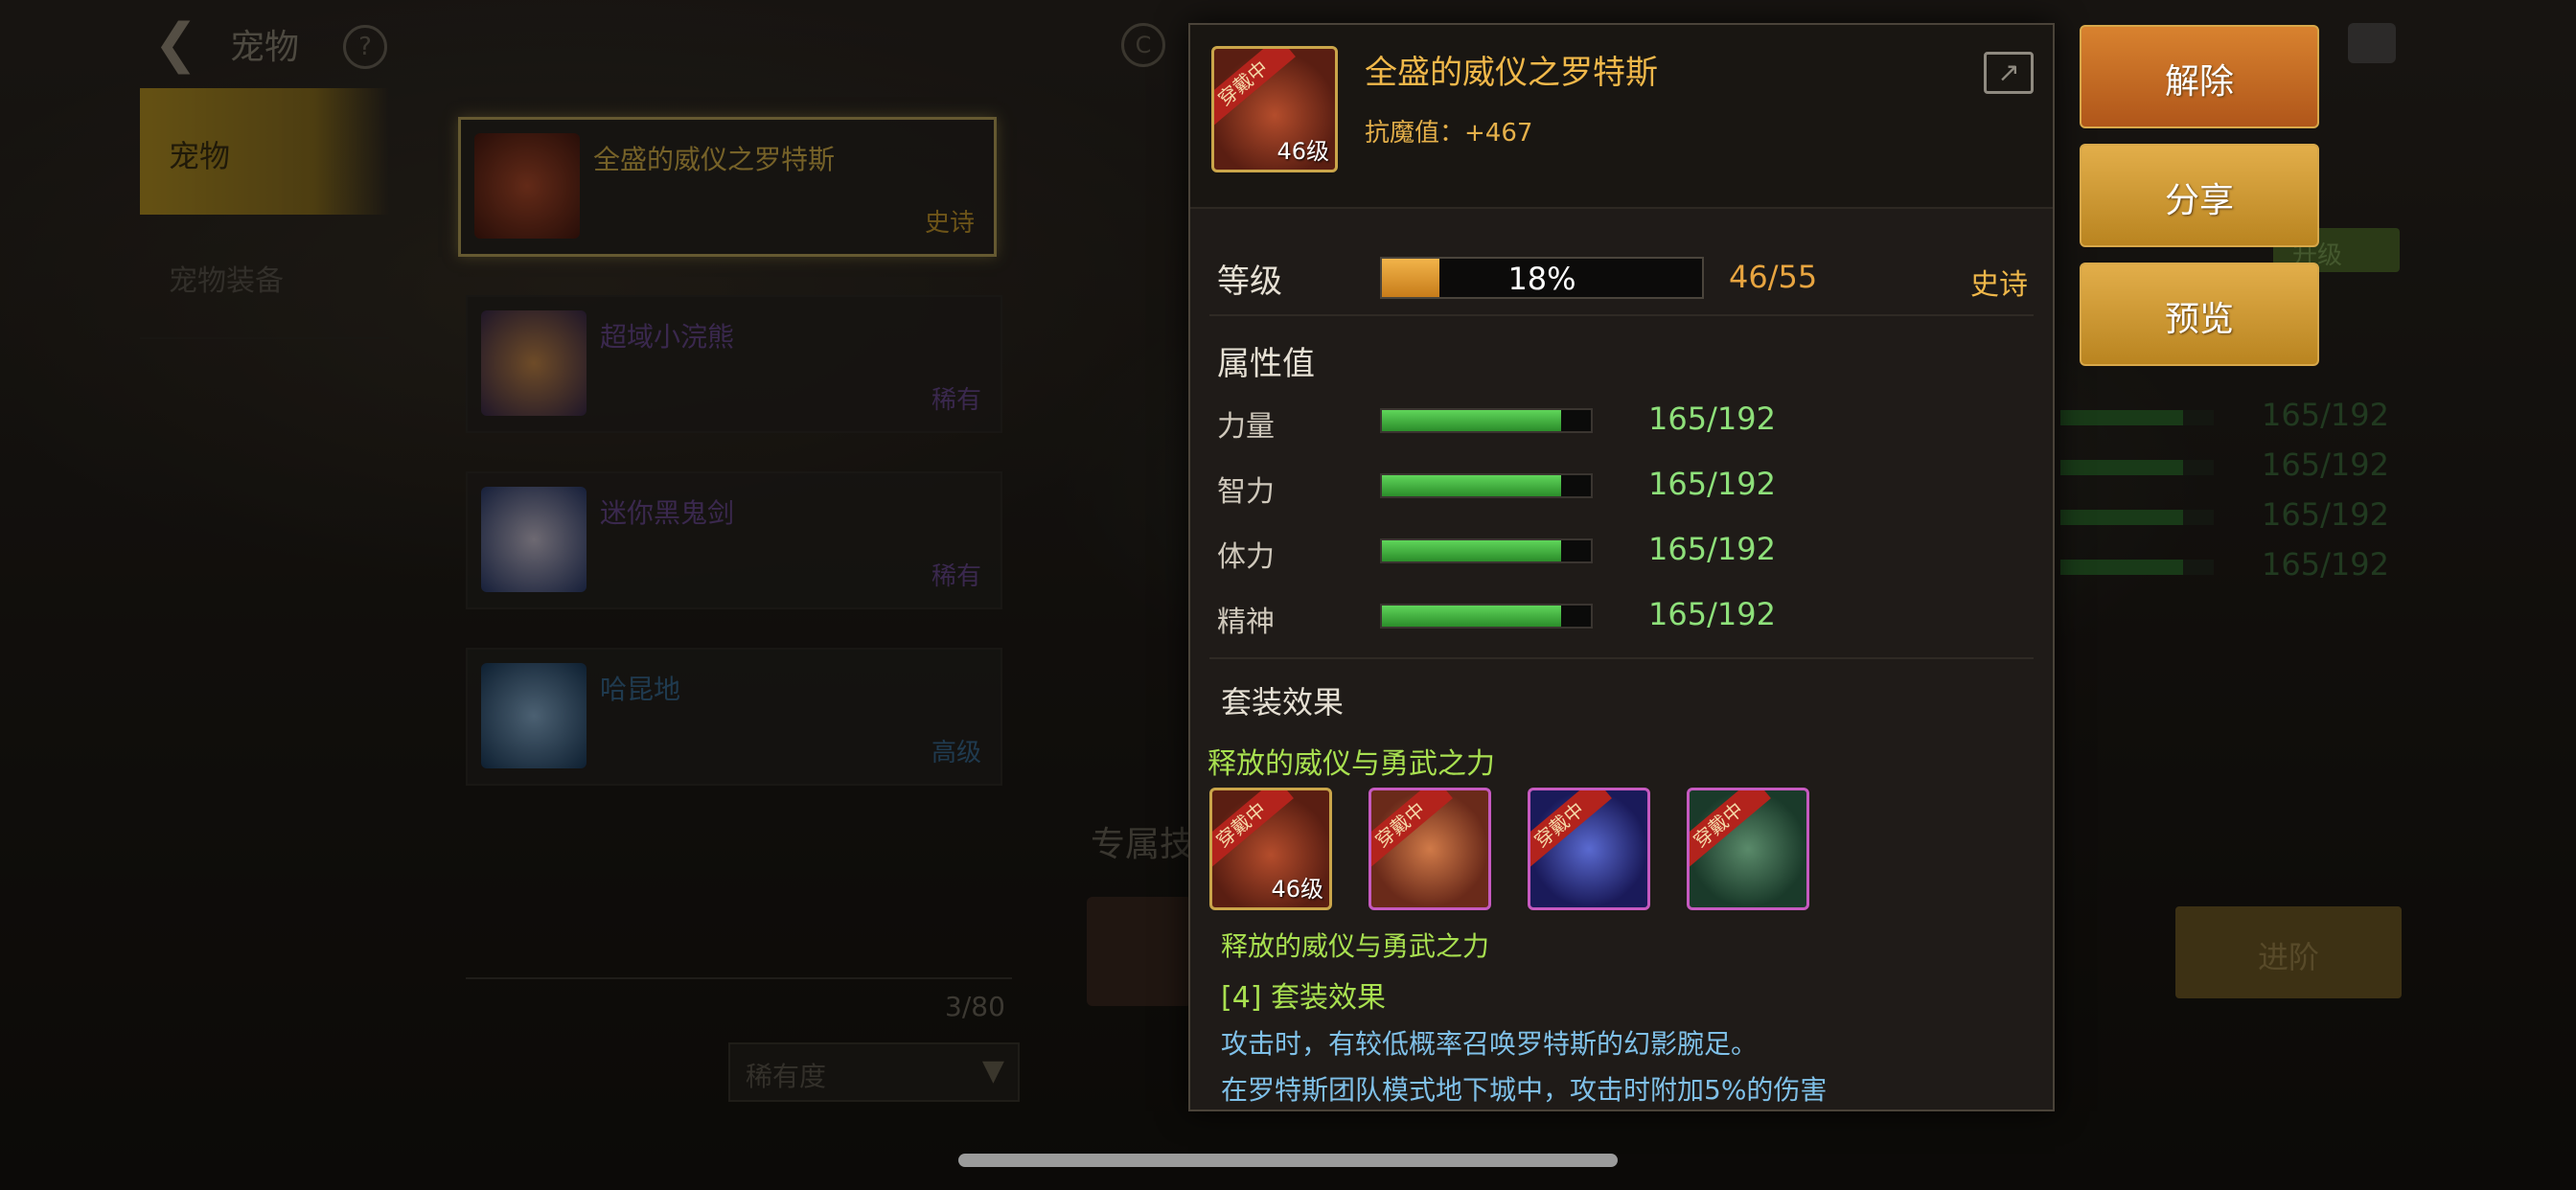 This screenshot has width=2576, height=1190. Describe the element at coordinates (1712, 614) in the screenshot. I see `stat-value-spirit: 165/192` at that location.